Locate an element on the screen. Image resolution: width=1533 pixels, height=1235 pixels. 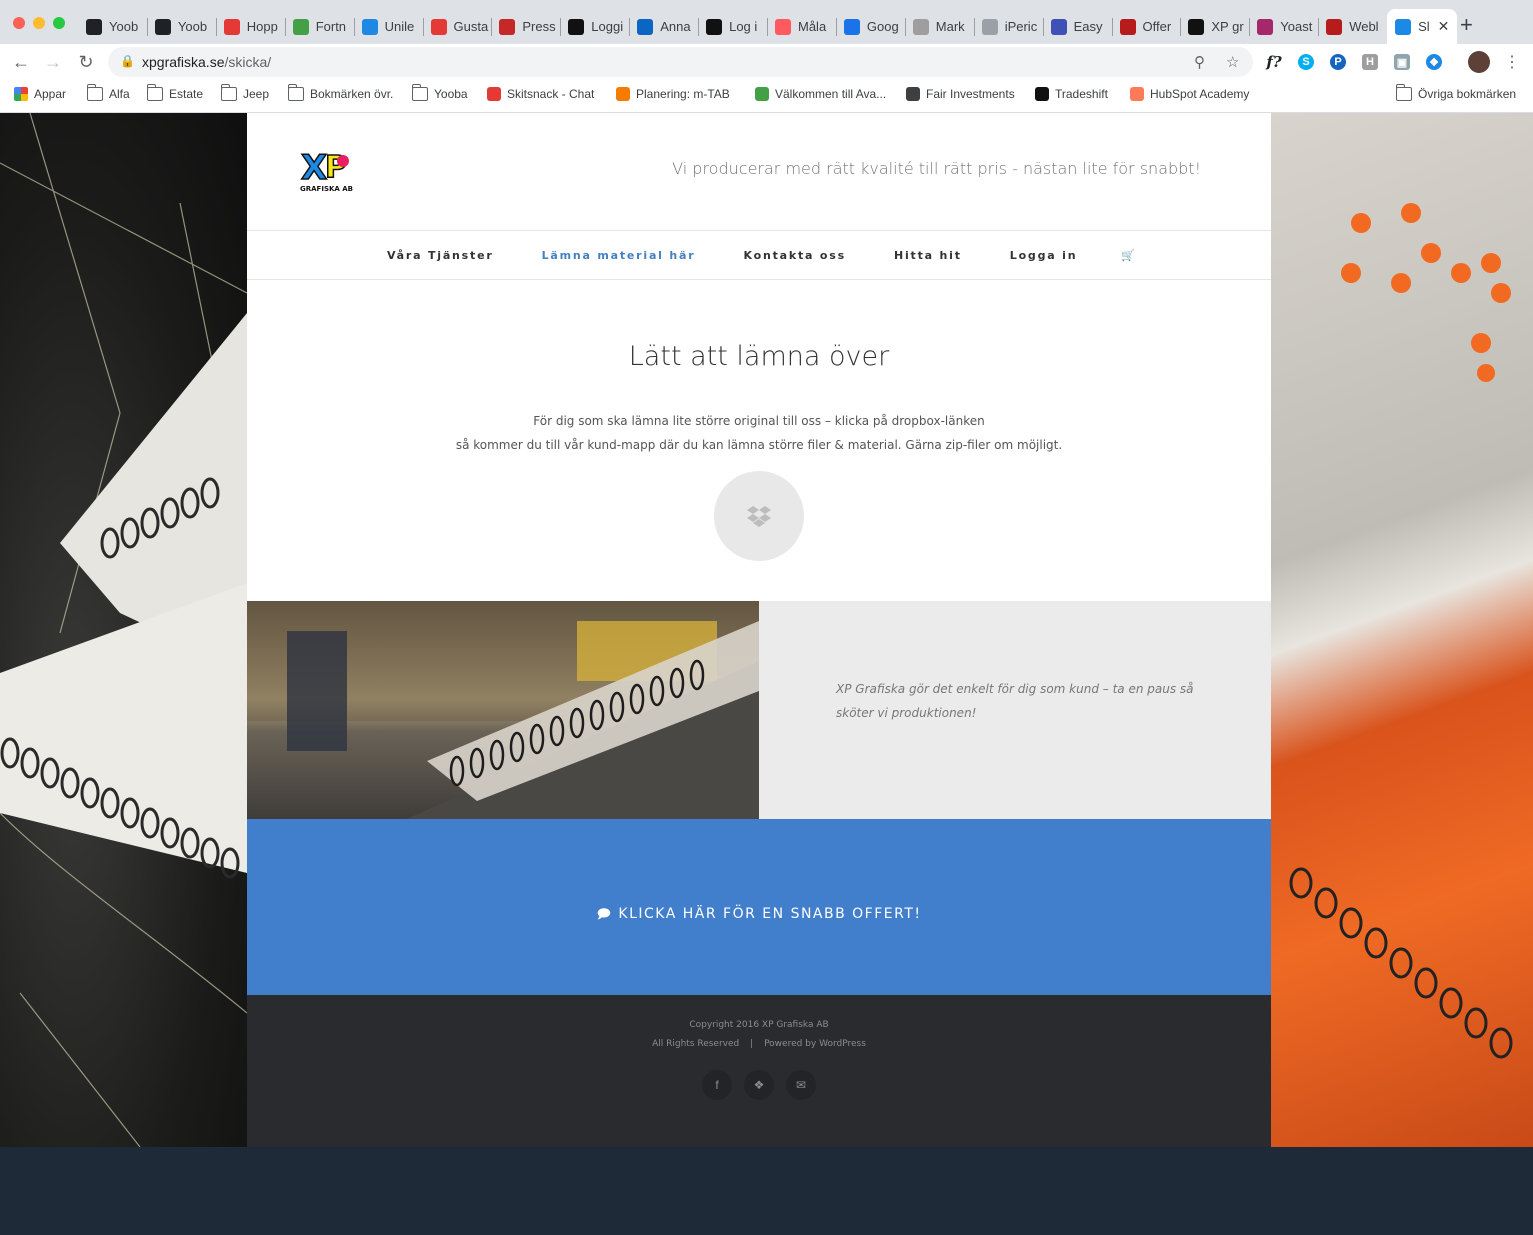
browser-tab: Anna is located at coordinates (663, 26).